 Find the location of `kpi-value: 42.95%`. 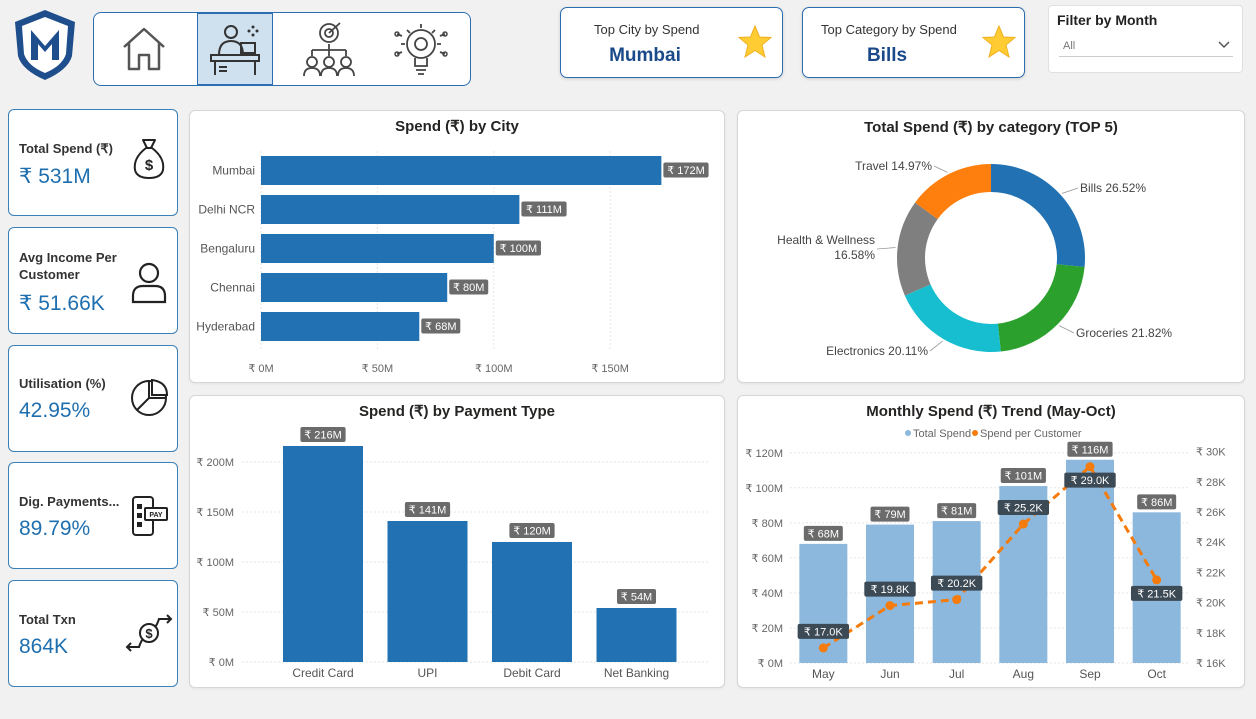

kpi-value: 42.95% is located at coordinates (55, 410).